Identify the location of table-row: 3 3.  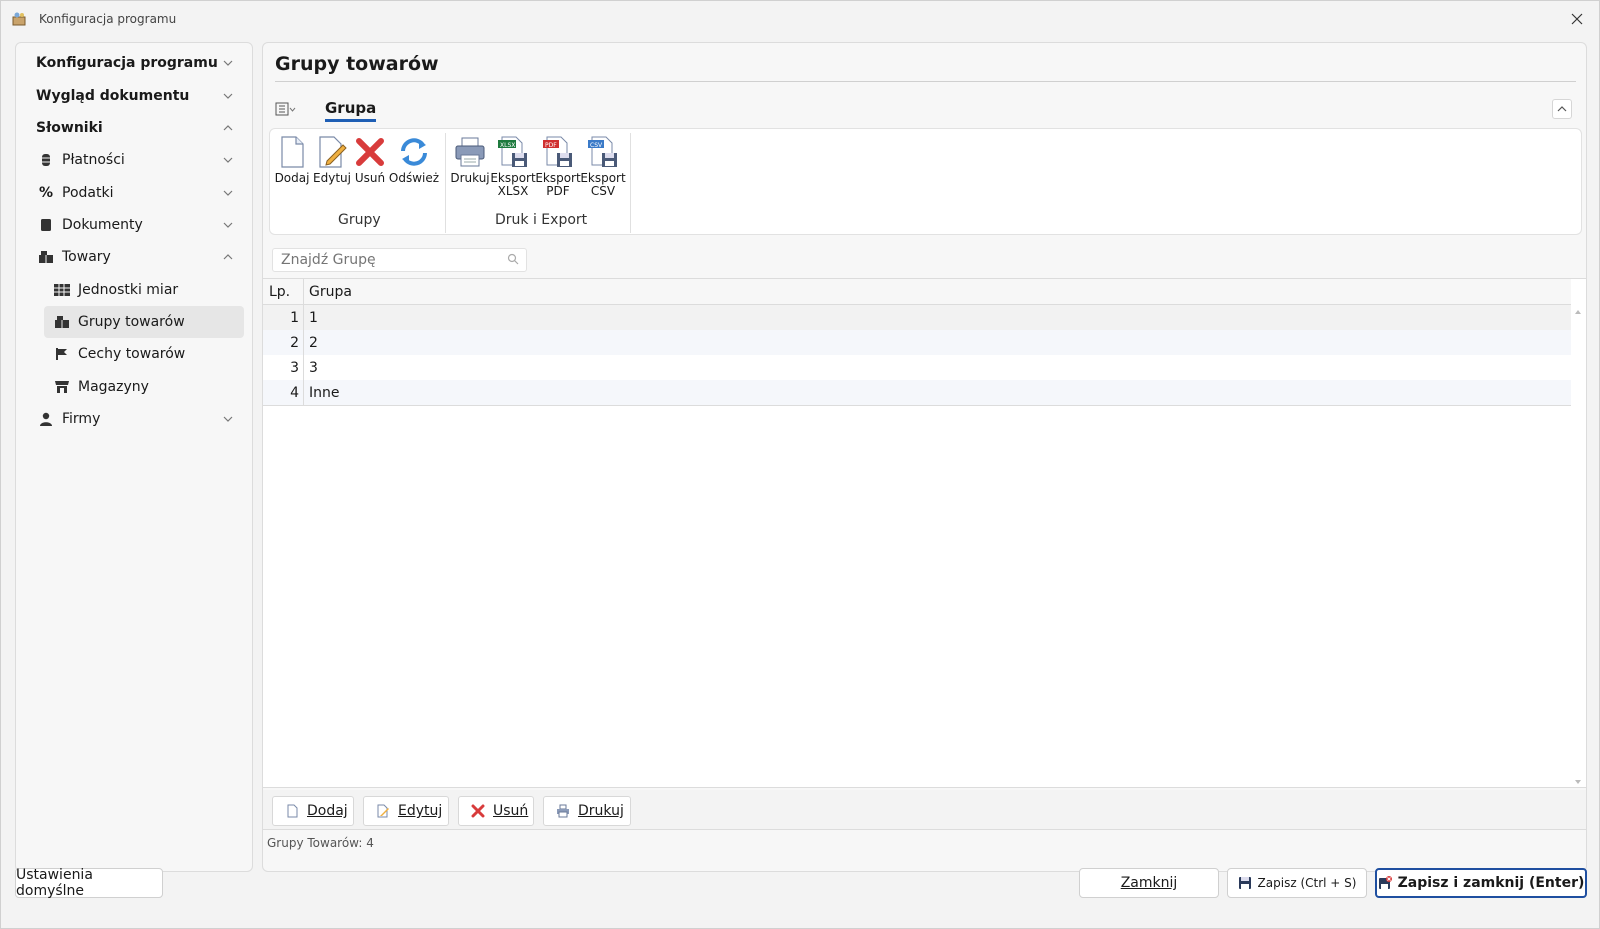
(917, 368).